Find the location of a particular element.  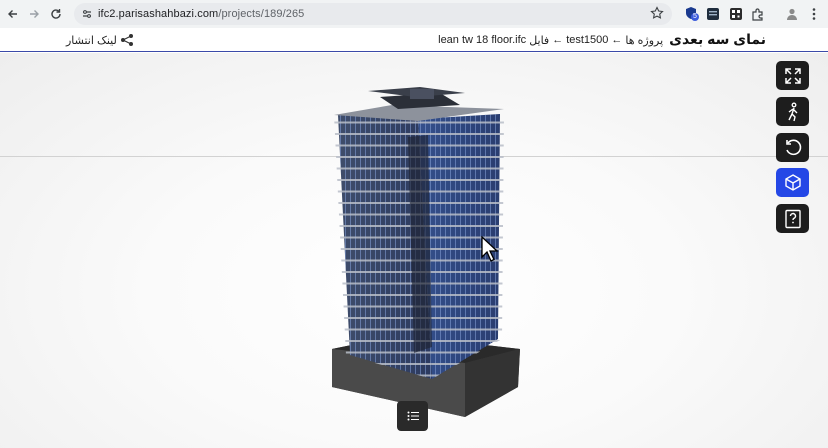

reset-icon is located at coordinates (793, 147).